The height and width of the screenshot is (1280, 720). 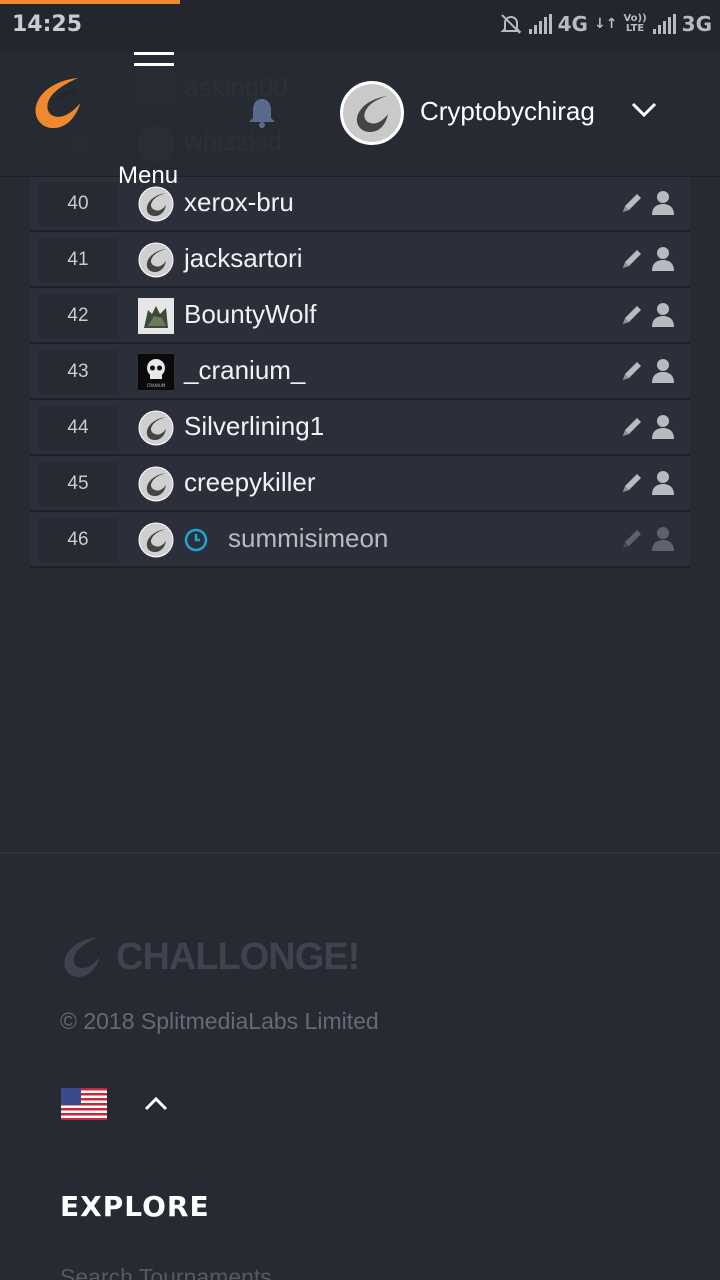 What do you see at coordinates (540, 24) in the screenshot?
I see `signal-icon` at bounding box center [540, 24].